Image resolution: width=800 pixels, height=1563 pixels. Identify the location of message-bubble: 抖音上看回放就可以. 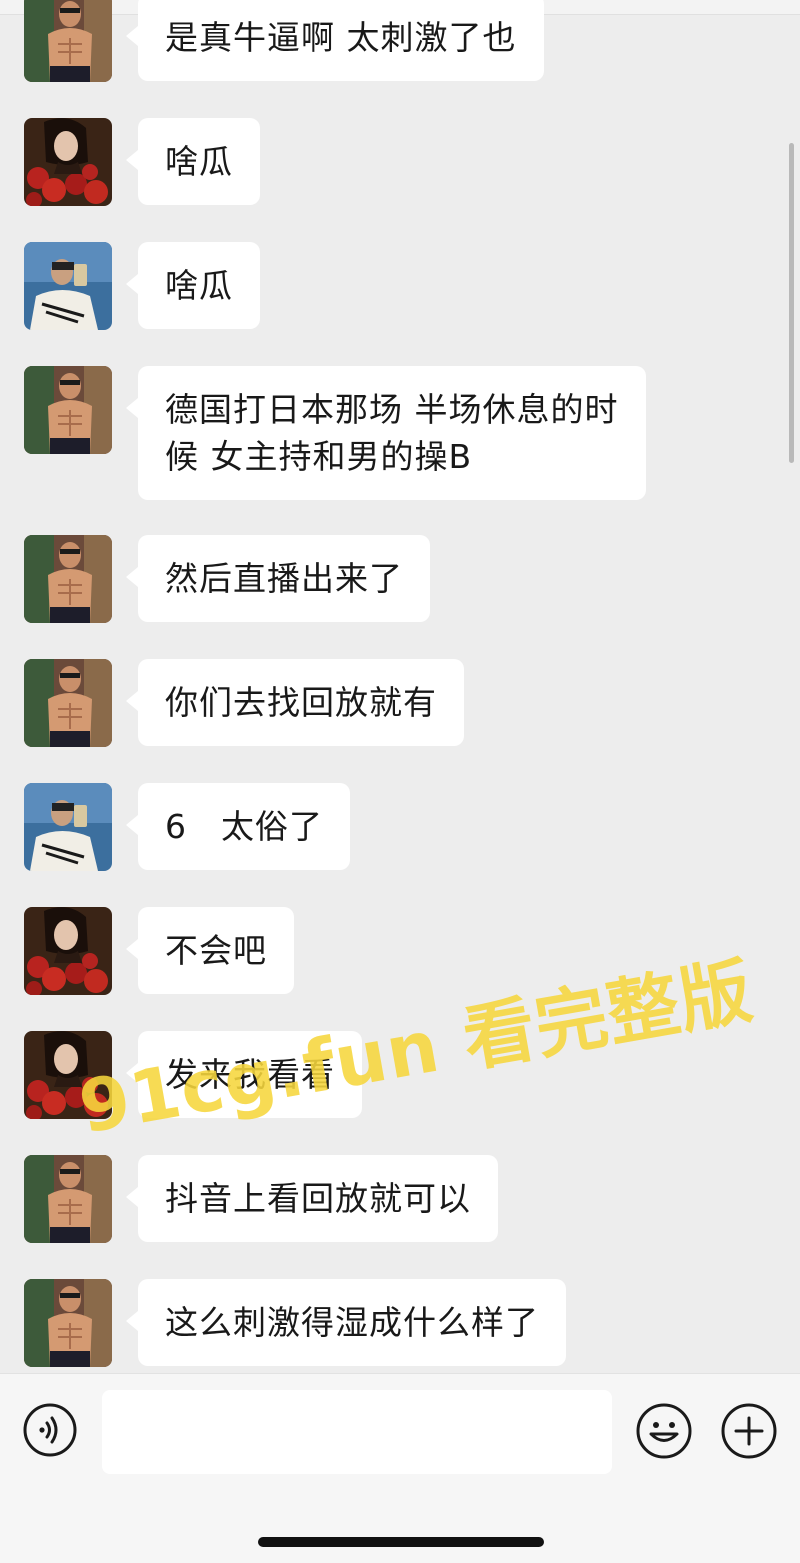
(312, 1198).